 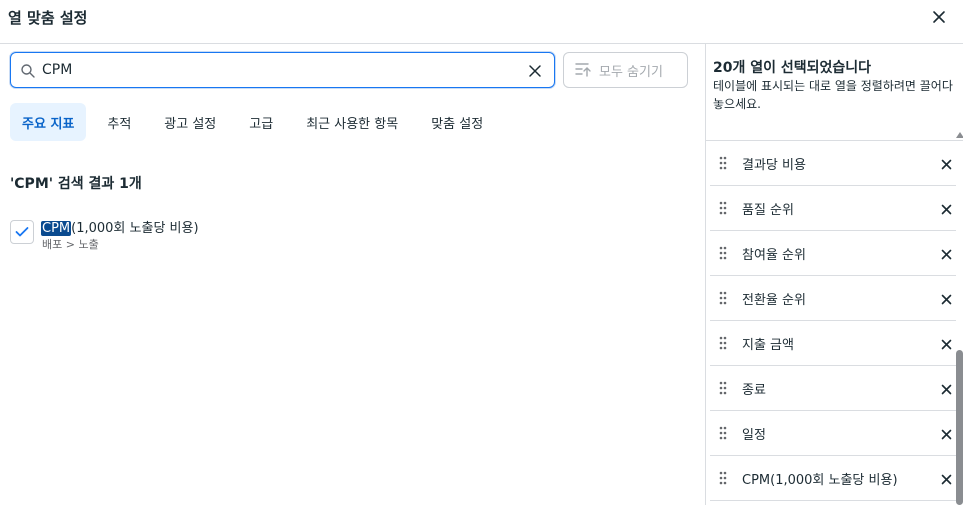 I want to click on close-icon, so click(x=939, y=17).